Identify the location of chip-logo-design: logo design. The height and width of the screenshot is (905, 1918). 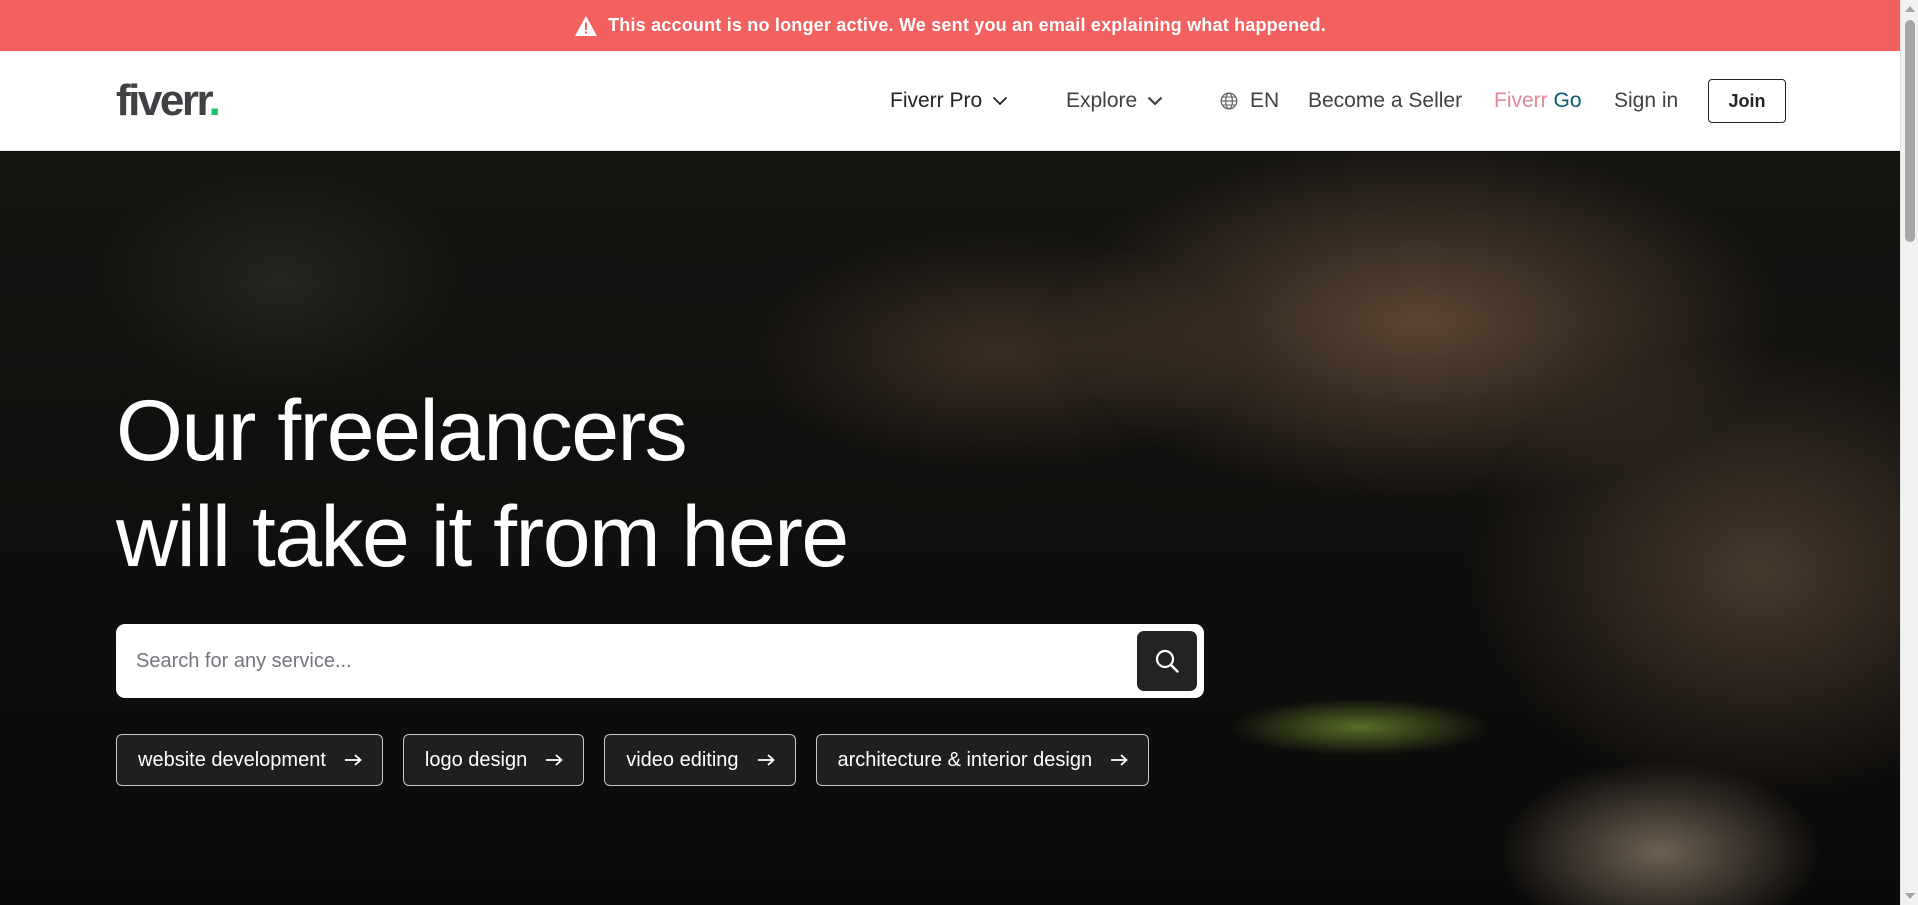
(493, 760).